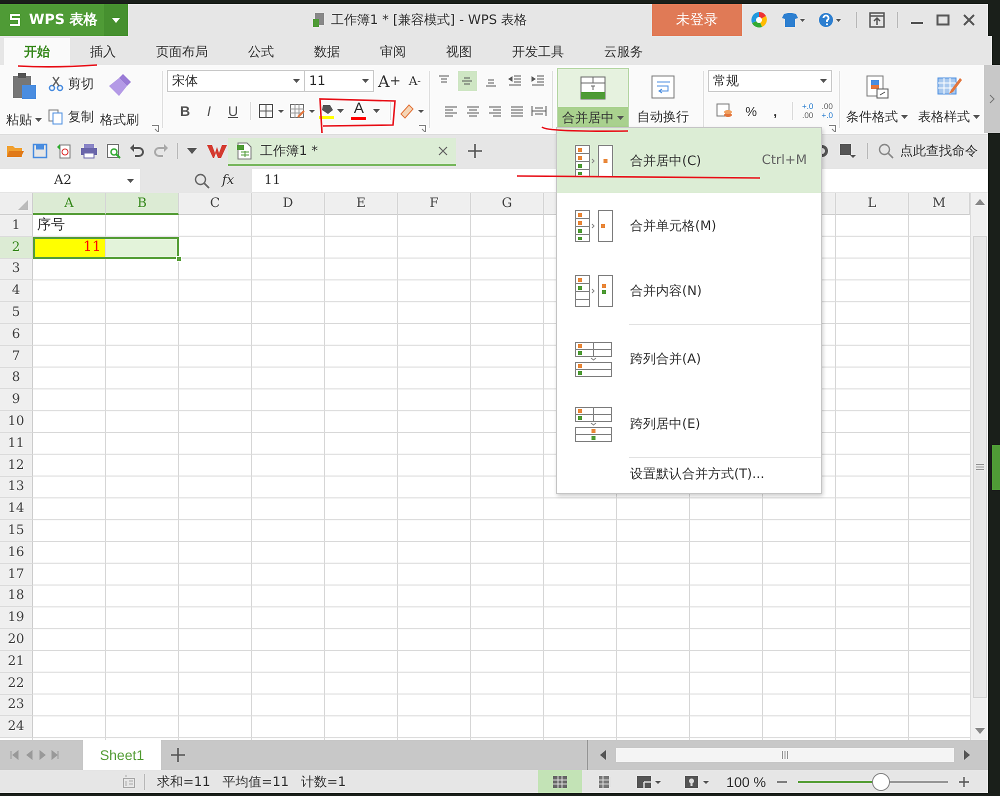 The width and height of the screenshot is (1000, 796). I want to click on menu-item: 跨列居中(E), so click(689, 423).